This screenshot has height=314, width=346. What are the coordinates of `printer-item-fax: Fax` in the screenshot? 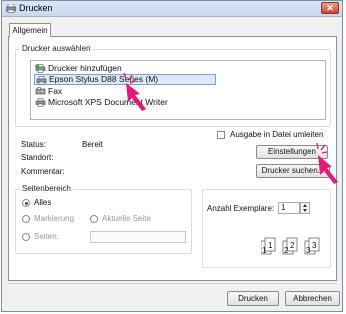 It's located at (48, 91).